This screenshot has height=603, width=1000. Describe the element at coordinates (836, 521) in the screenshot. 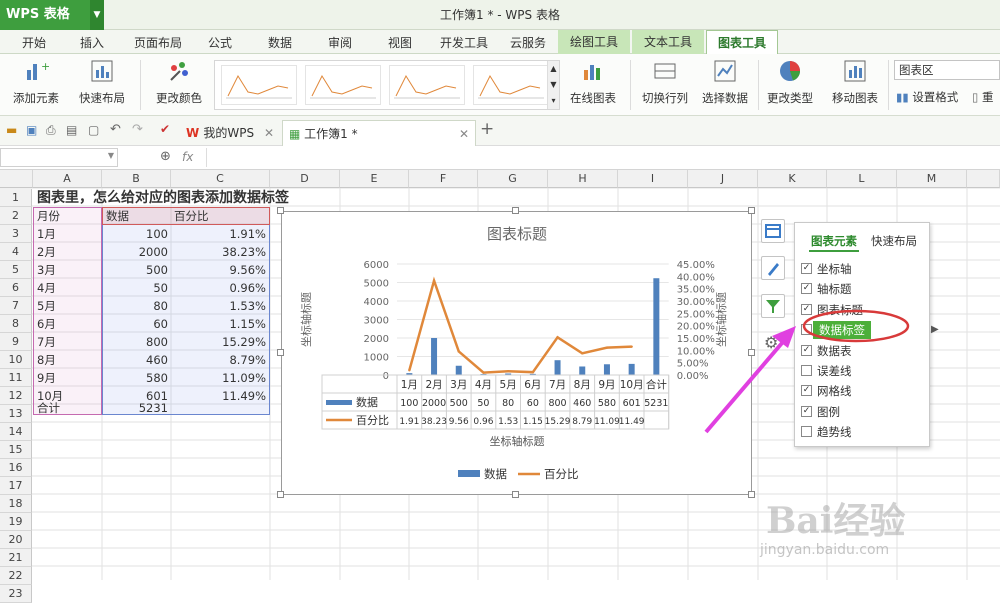

I see `watermark-logo: Bai经验` at that location.